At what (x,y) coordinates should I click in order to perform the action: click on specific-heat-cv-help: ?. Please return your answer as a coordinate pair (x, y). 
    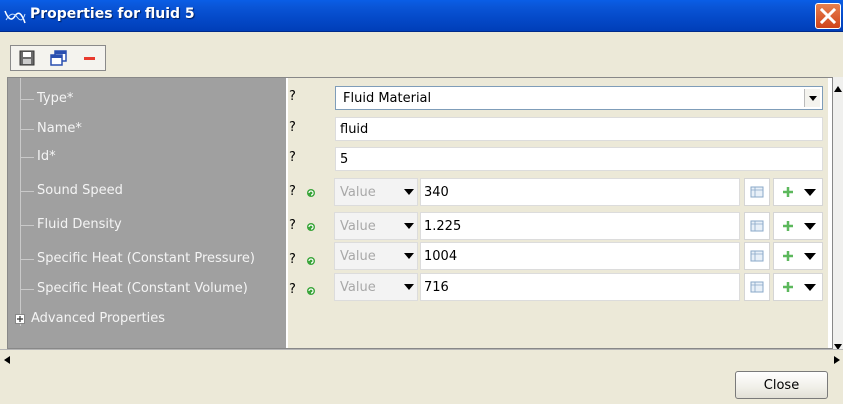
    Looking at the image, I should click on (292, 289).